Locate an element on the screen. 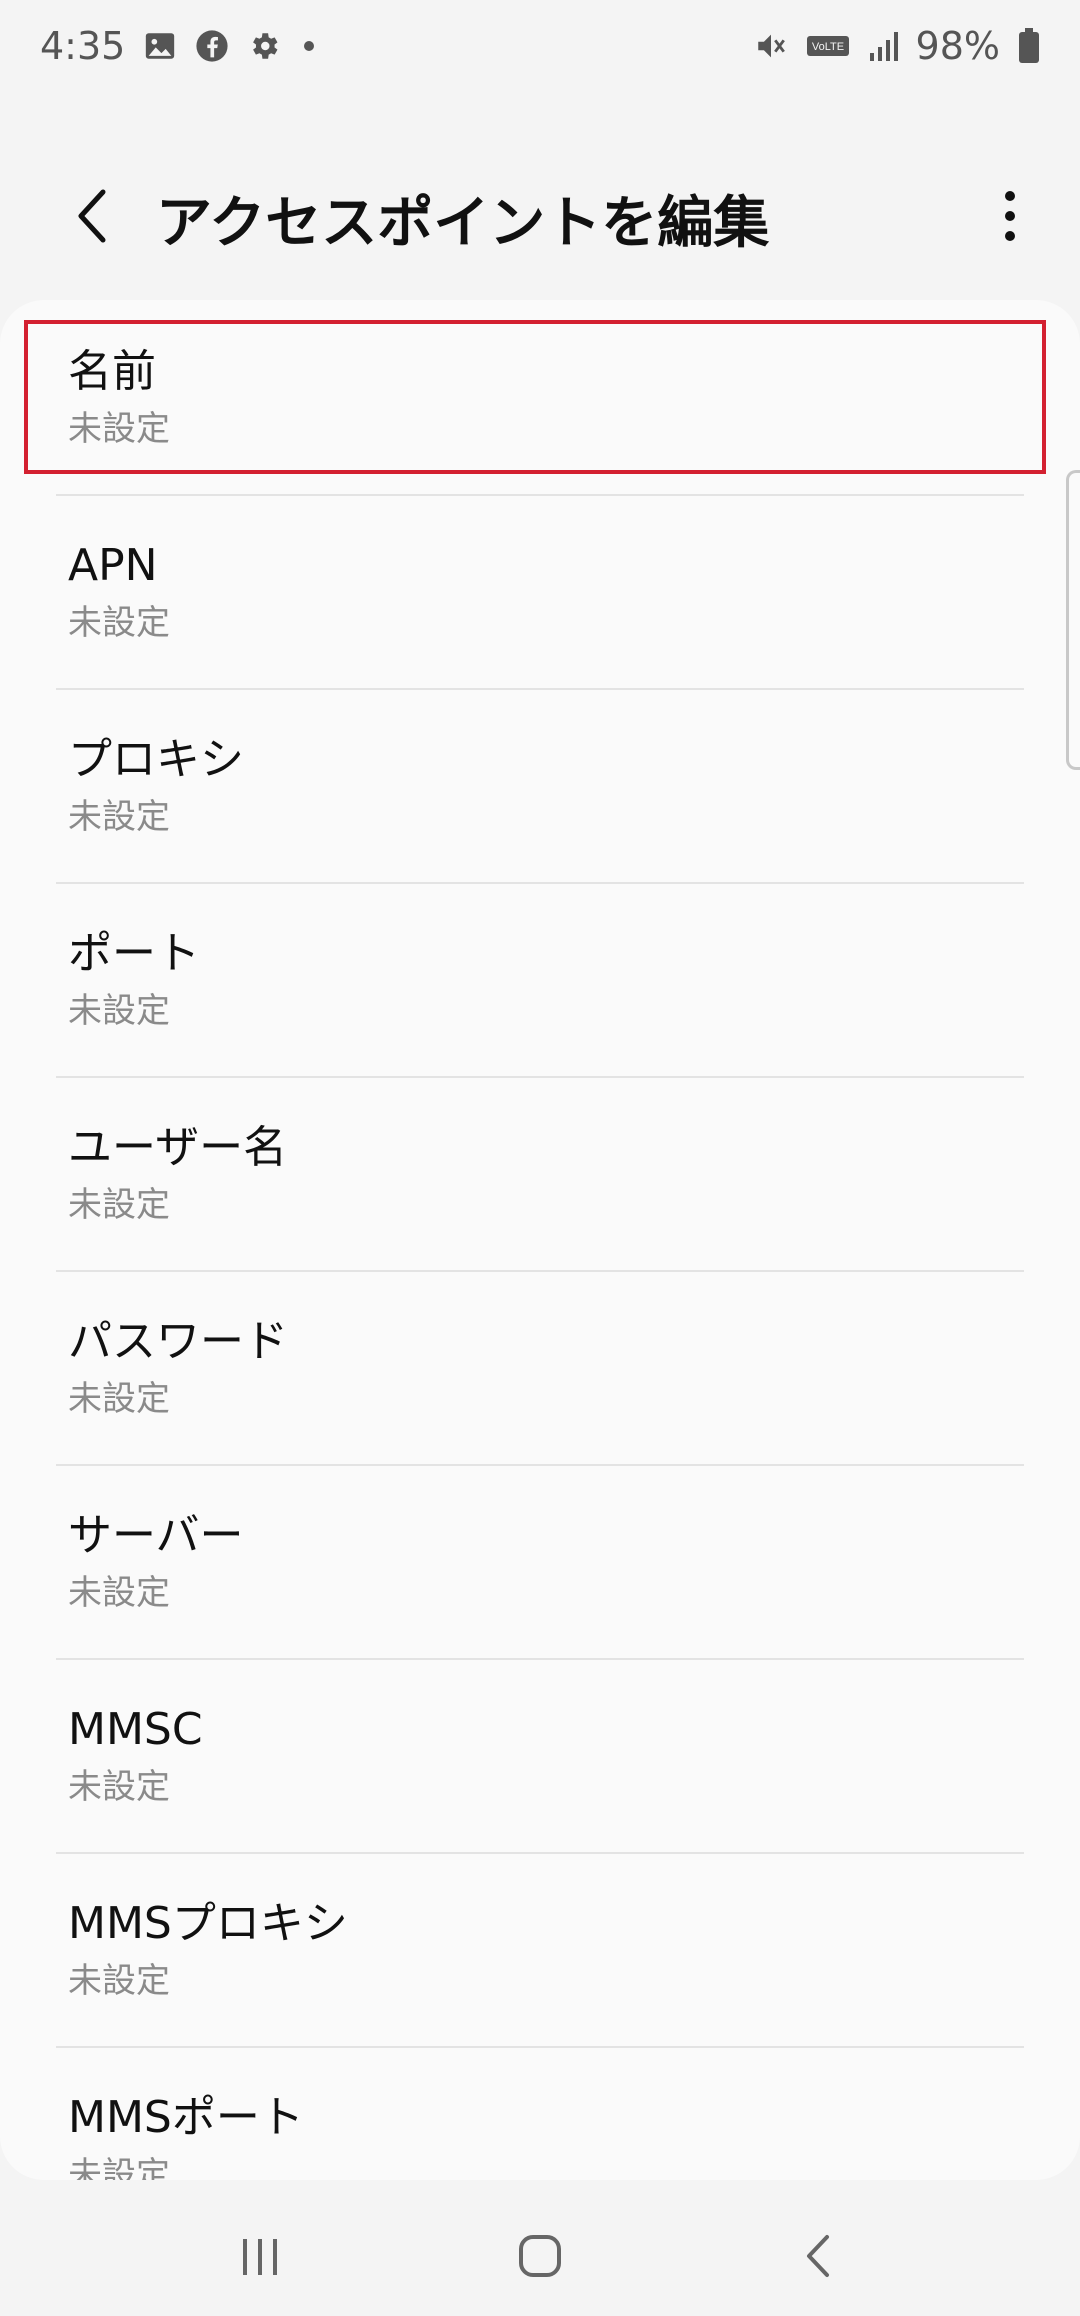 The image size is (1080, 2316). item-title: ポート is located at coordinates (134, 953).